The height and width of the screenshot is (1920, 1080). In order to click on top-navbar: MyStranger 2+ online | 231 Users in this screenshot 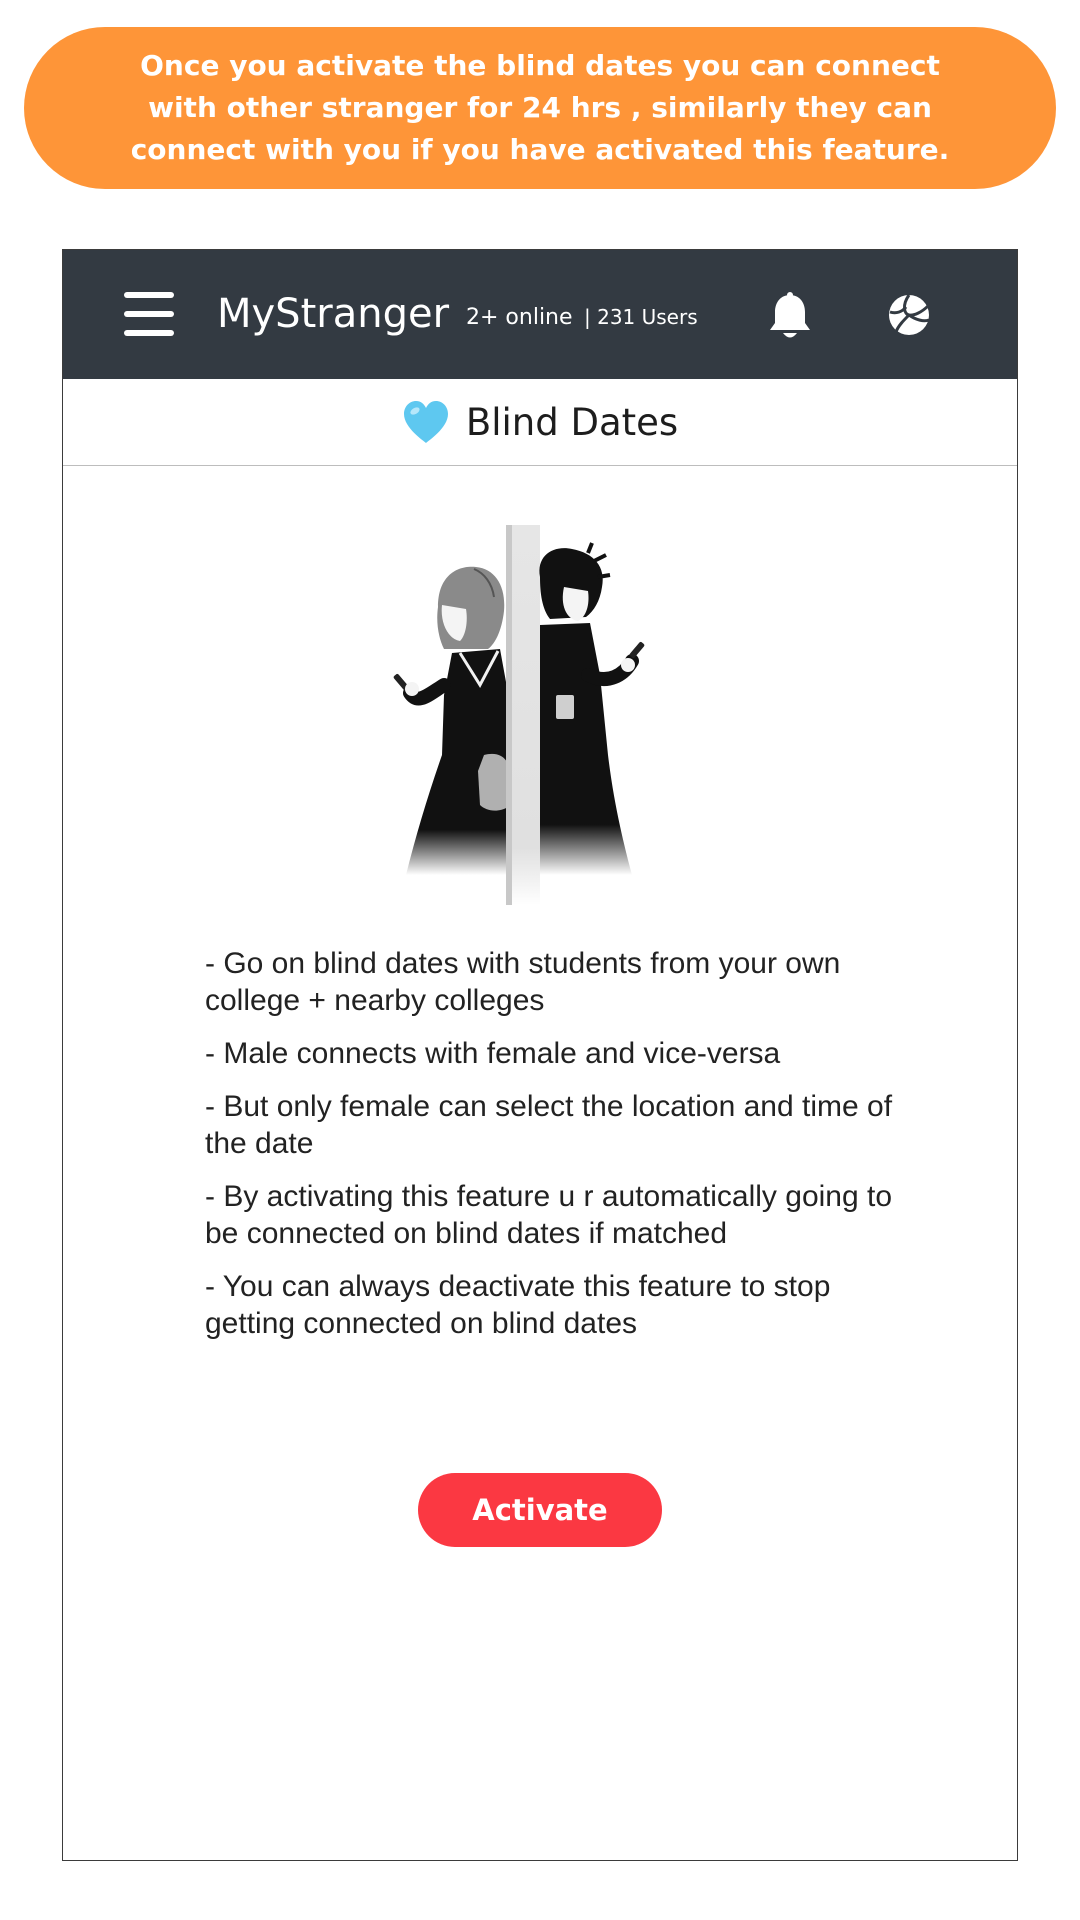, I will do `click(540, 314)`.